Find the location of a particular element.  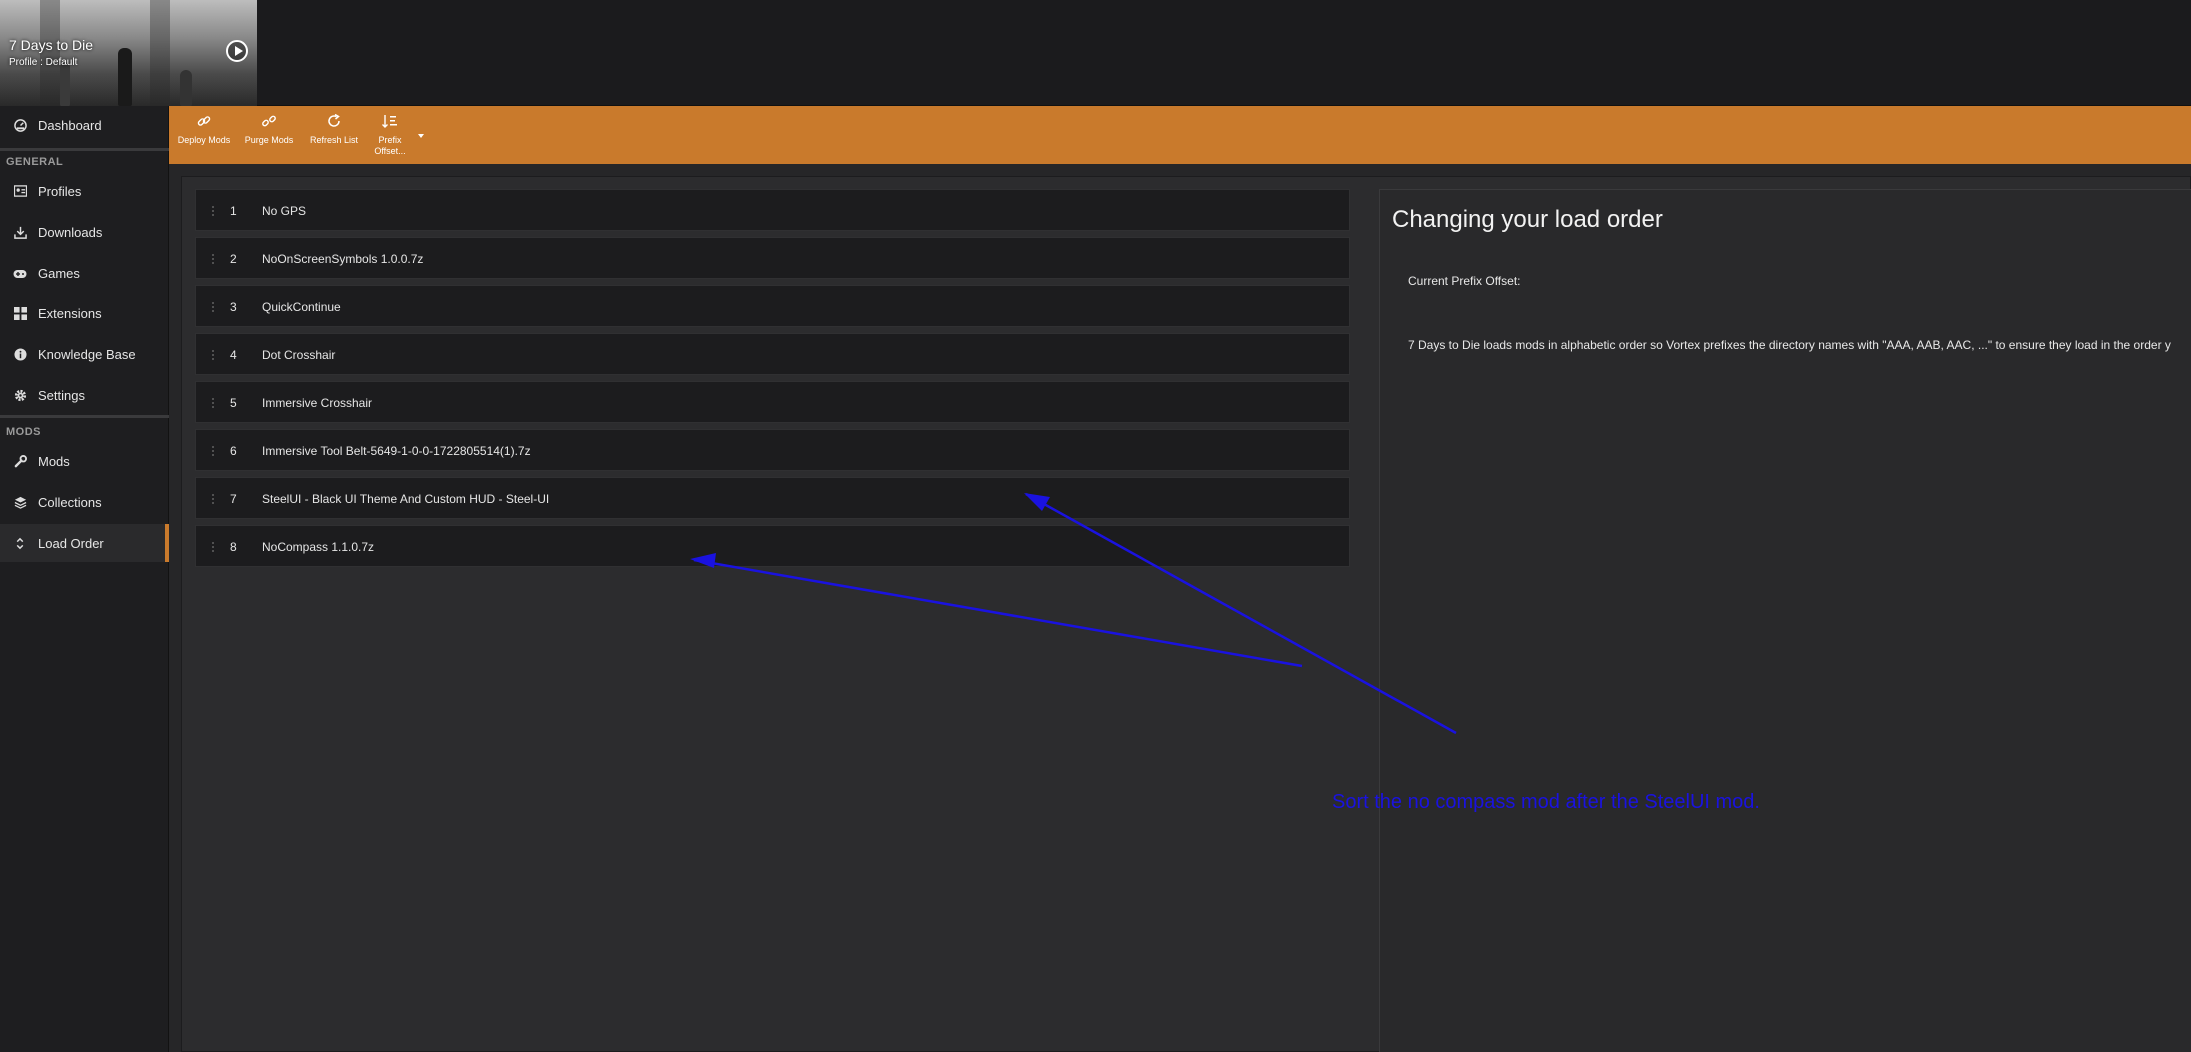

sidebar-item-label: Extensions is located at coordinates (70, 313).